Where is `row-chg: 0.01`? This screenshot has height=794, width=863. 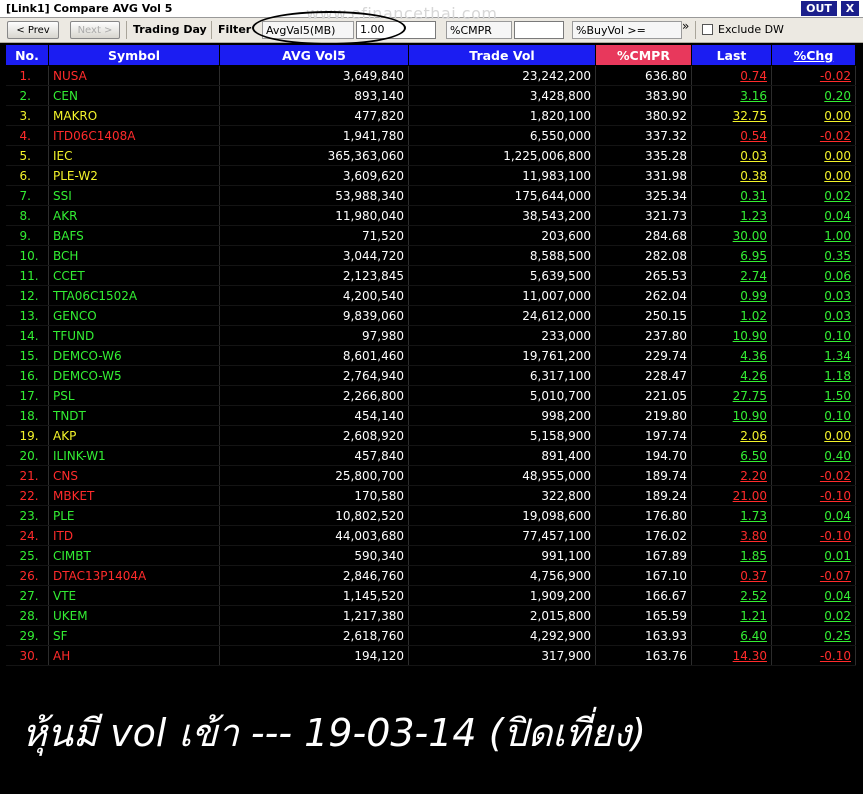
row-chg: 0.01 is located at coordinates (813, 555).